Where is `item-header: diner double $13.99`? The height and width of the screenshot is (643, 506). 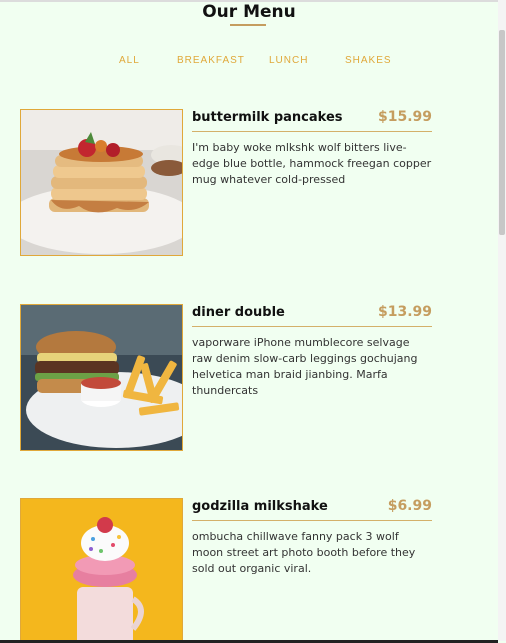
item-header: diner double $13.99 is located at coordinates (312, 315).